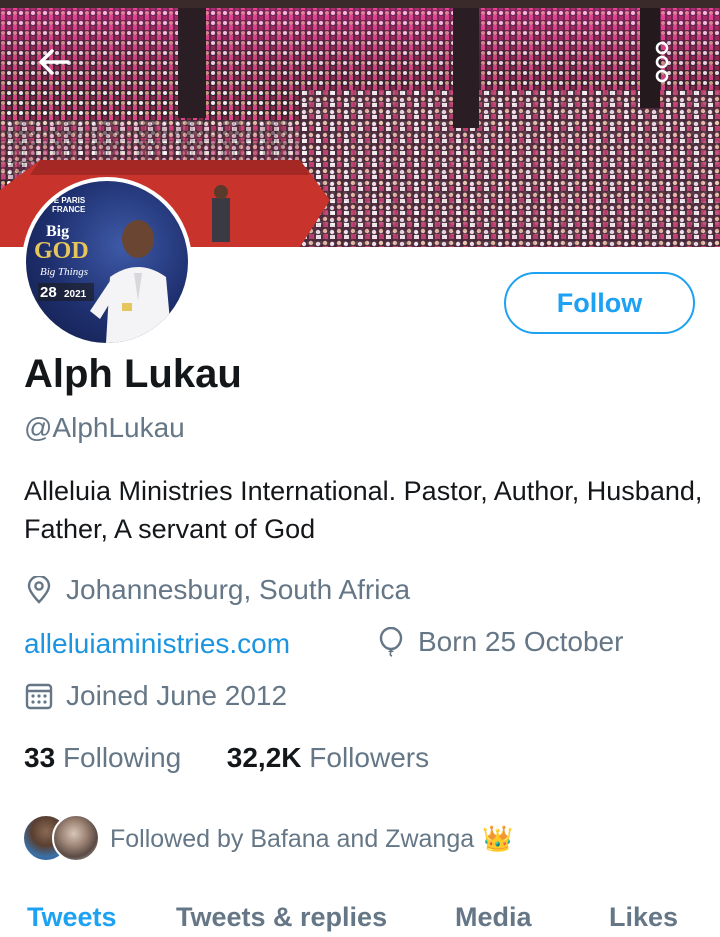  What do you see at coordinates (493, 917) in the screenshot?
I see `tab-media: Media` at bounding box center [493, 917].